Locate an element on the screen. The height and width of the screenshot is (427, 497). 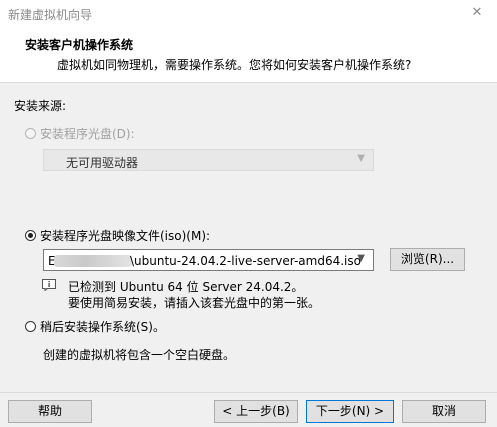
close-icon: ✕ is located at coordinates (477, 13).